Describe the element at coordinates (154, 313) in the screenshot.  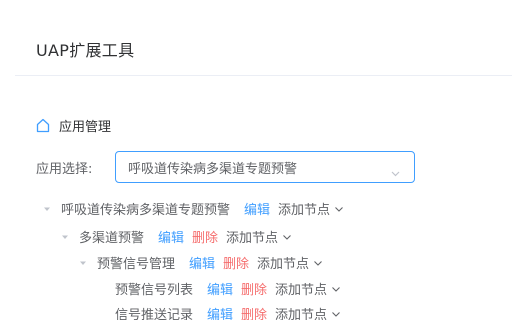
I see `tree-node-label: 信号推送记录` at that location.